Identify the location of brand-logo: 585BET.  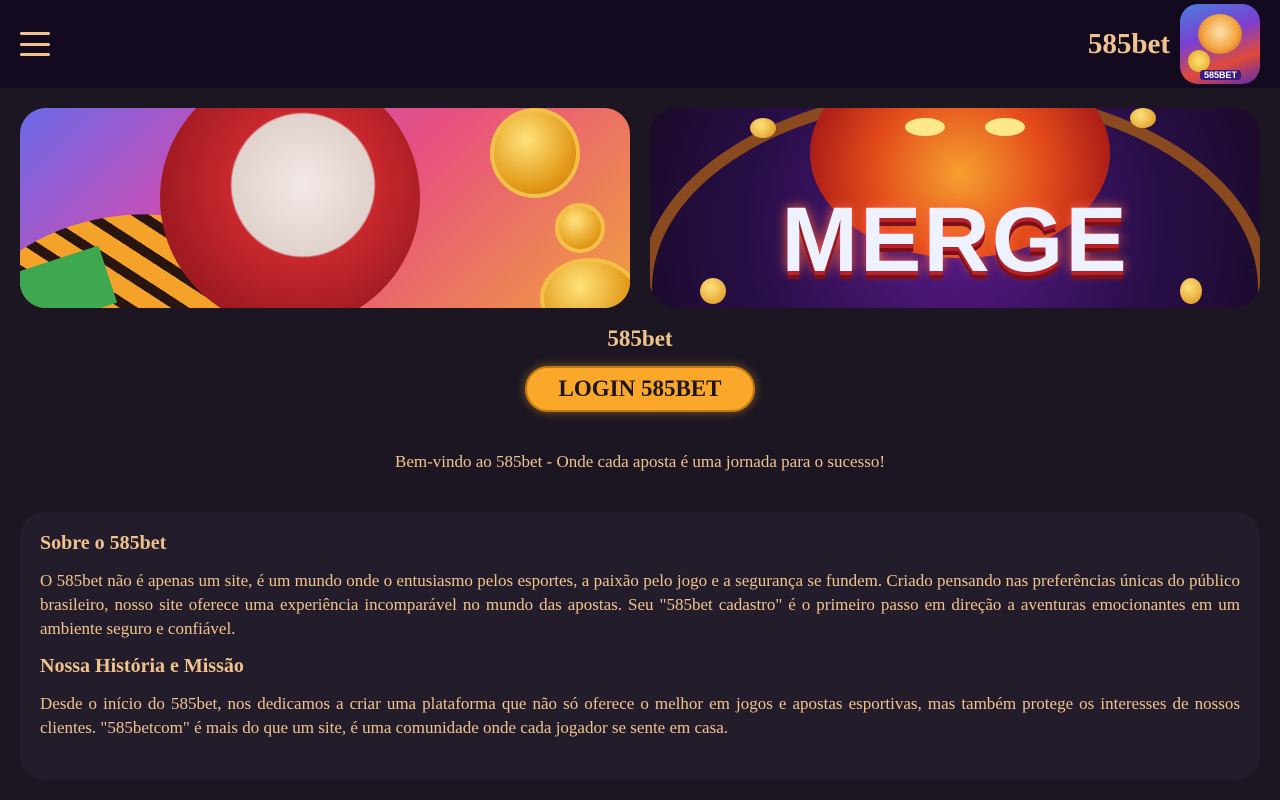
(1220, 44).